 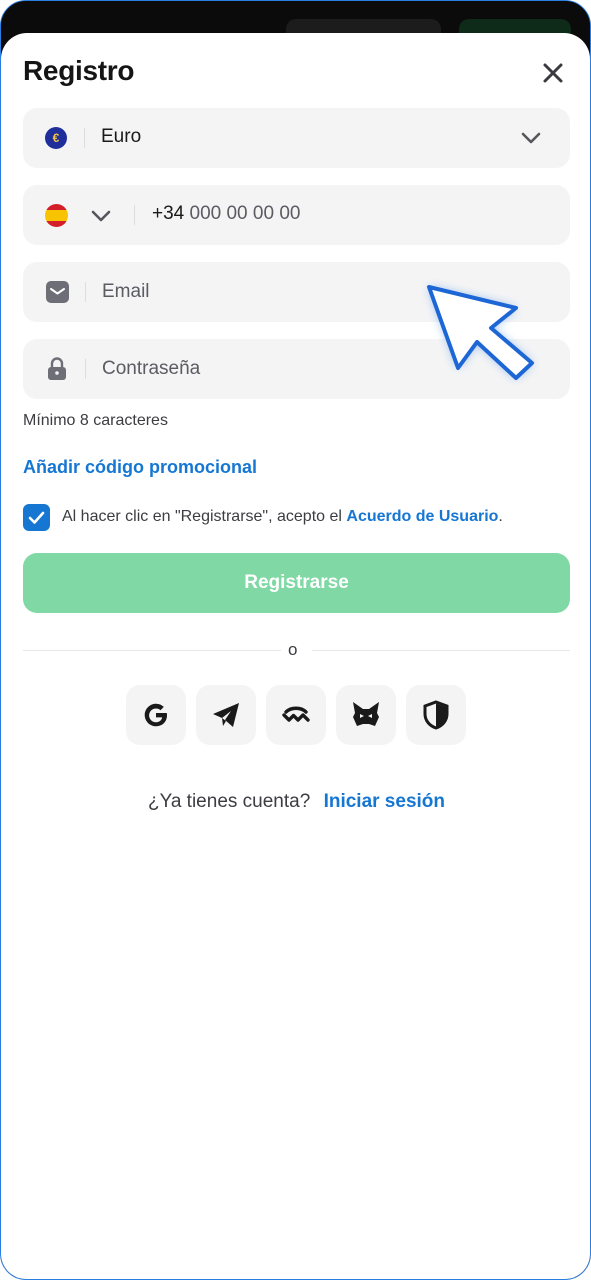 What do you see at coordinates (79, 70) in the screenshot?
I see `page-title: Registro` at bounding box center [79, 70].